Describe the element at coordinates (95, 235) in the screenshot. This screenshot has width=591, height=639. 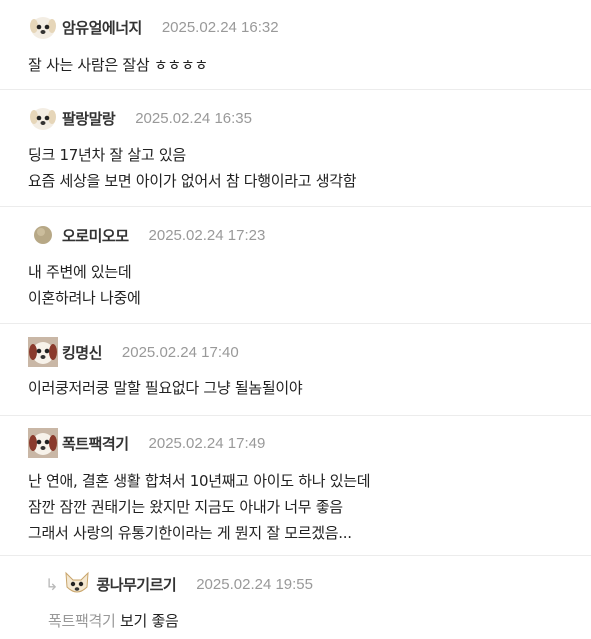
I see `comment-author: 오로미오모` at that location.